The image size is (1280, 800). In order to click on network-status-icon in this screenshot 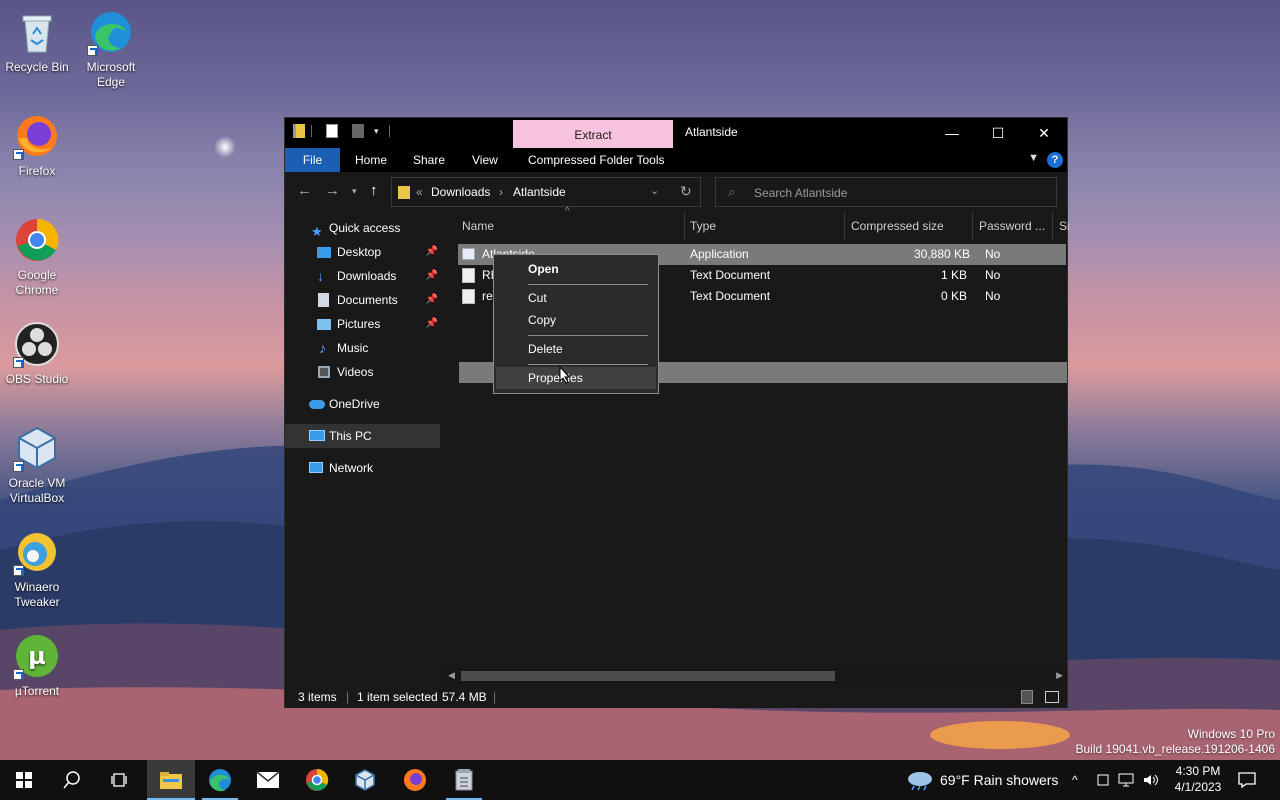, I will do `click(1127, 780)`.